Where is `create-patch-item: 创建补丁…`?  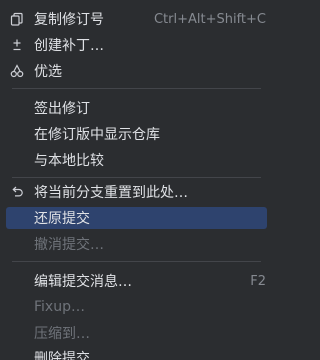
create-patch-item: 创建补丁… is located at coordinates (136, 45).